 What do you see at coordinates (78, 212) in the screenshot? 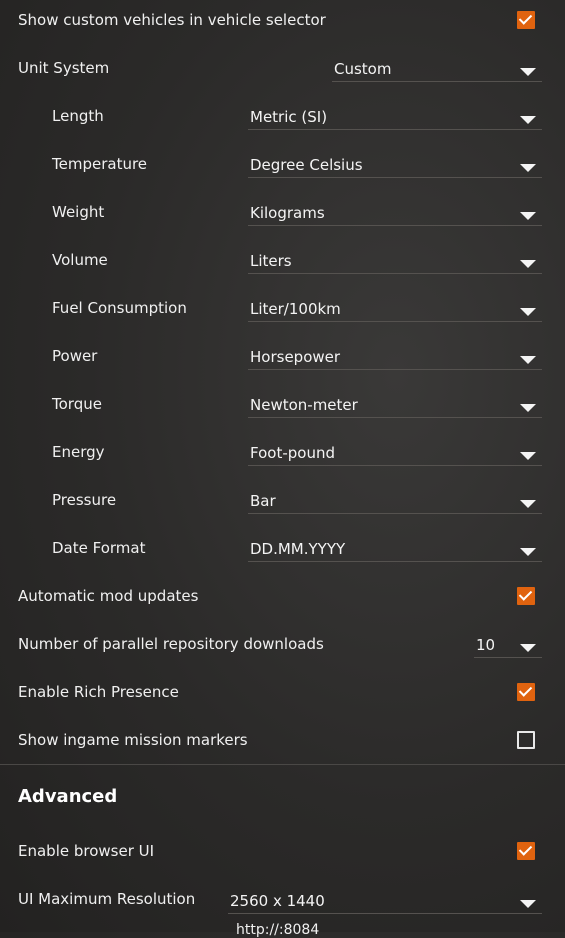
I see `unit-weight-label: Weight` at bounding box center [78, 212].